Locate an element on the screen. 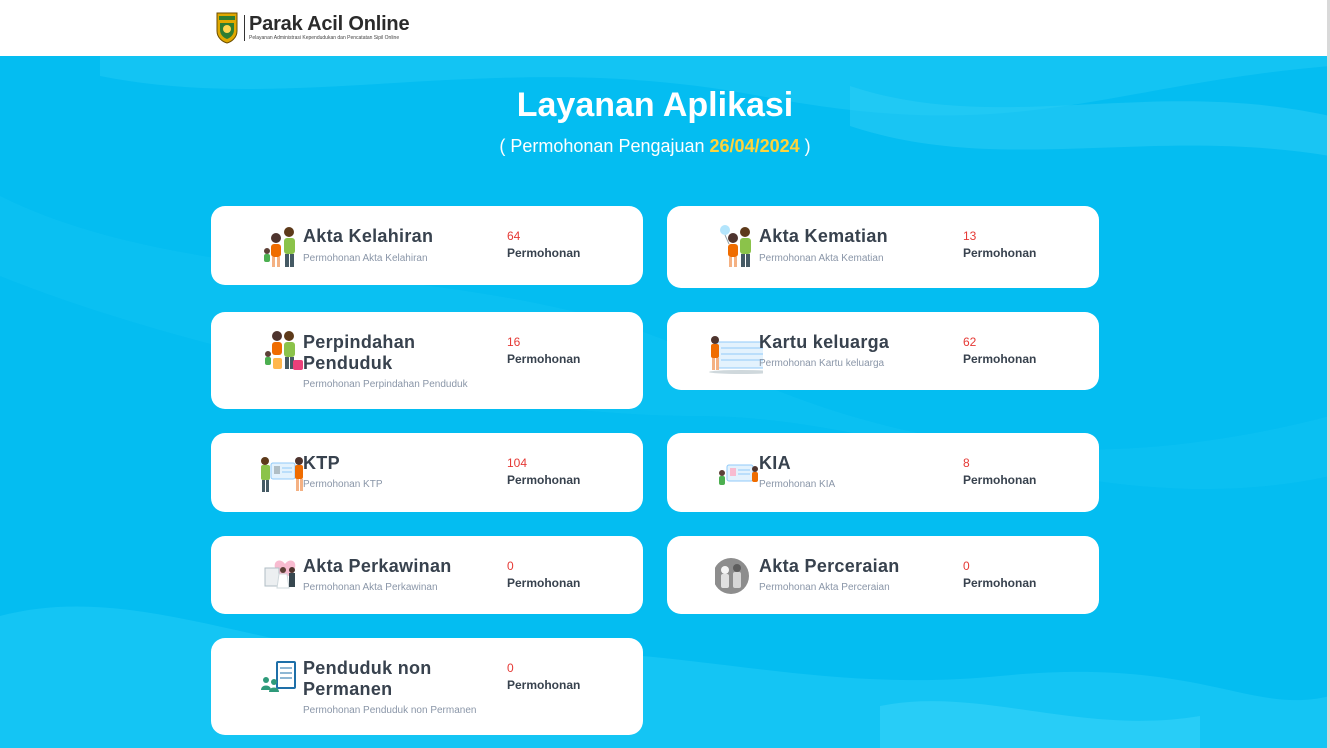 This screenshot has height=748, width=1330. service-card-ktp: KTP Permohonan KTP 104 Permohonan is located at coordinates (427, 472).